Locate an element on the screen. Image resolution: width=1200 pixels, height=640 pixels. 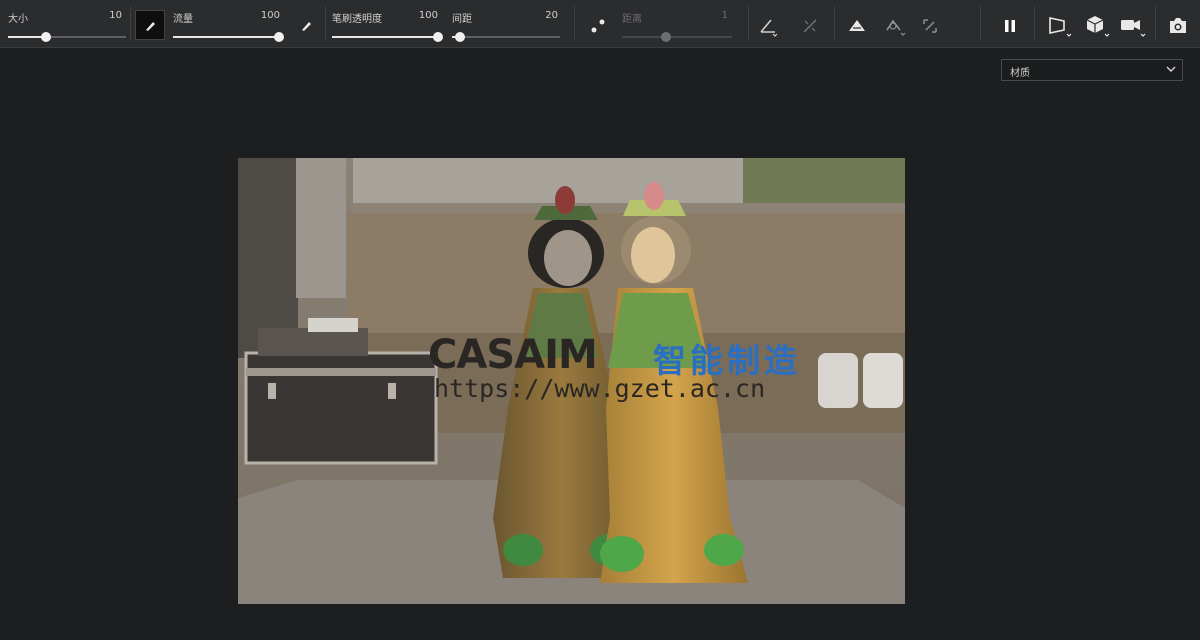
spacing-slider-thumb is located at coordinates (459, 37).